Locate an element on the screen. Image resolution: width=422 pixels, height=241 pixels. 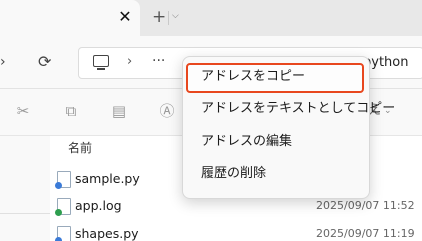
navigation-pane is located at coordinates (25, 188).